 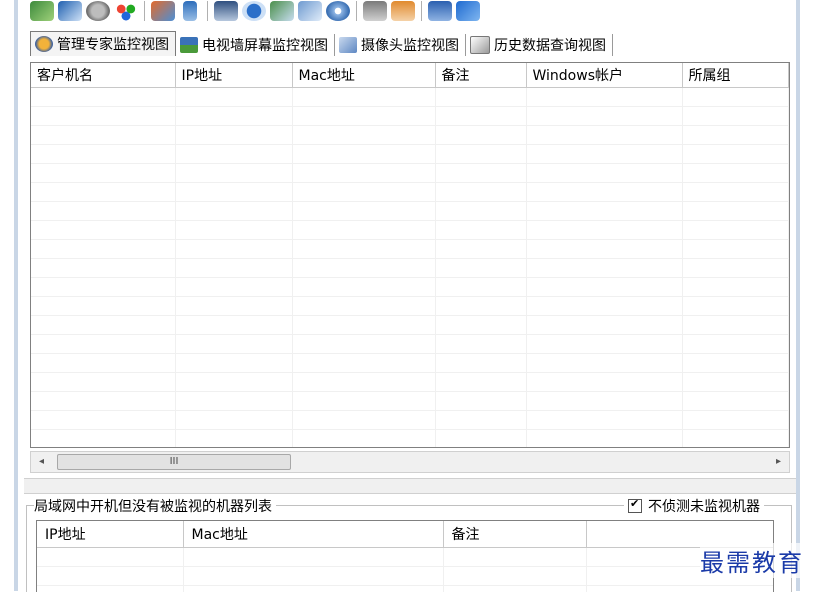 What do you see at coordinates (338, 11) in the screenshot?
I see `disc-icon` at bounding box center [338, 11].